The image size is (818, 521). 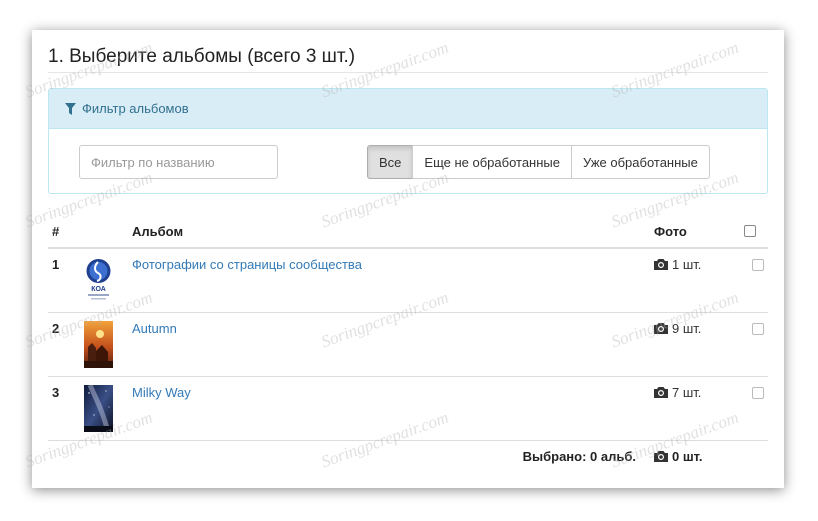 I want to click on table-footer-row: Выбрано: 0 альб. 0 шт., so click(x=408, y=456).